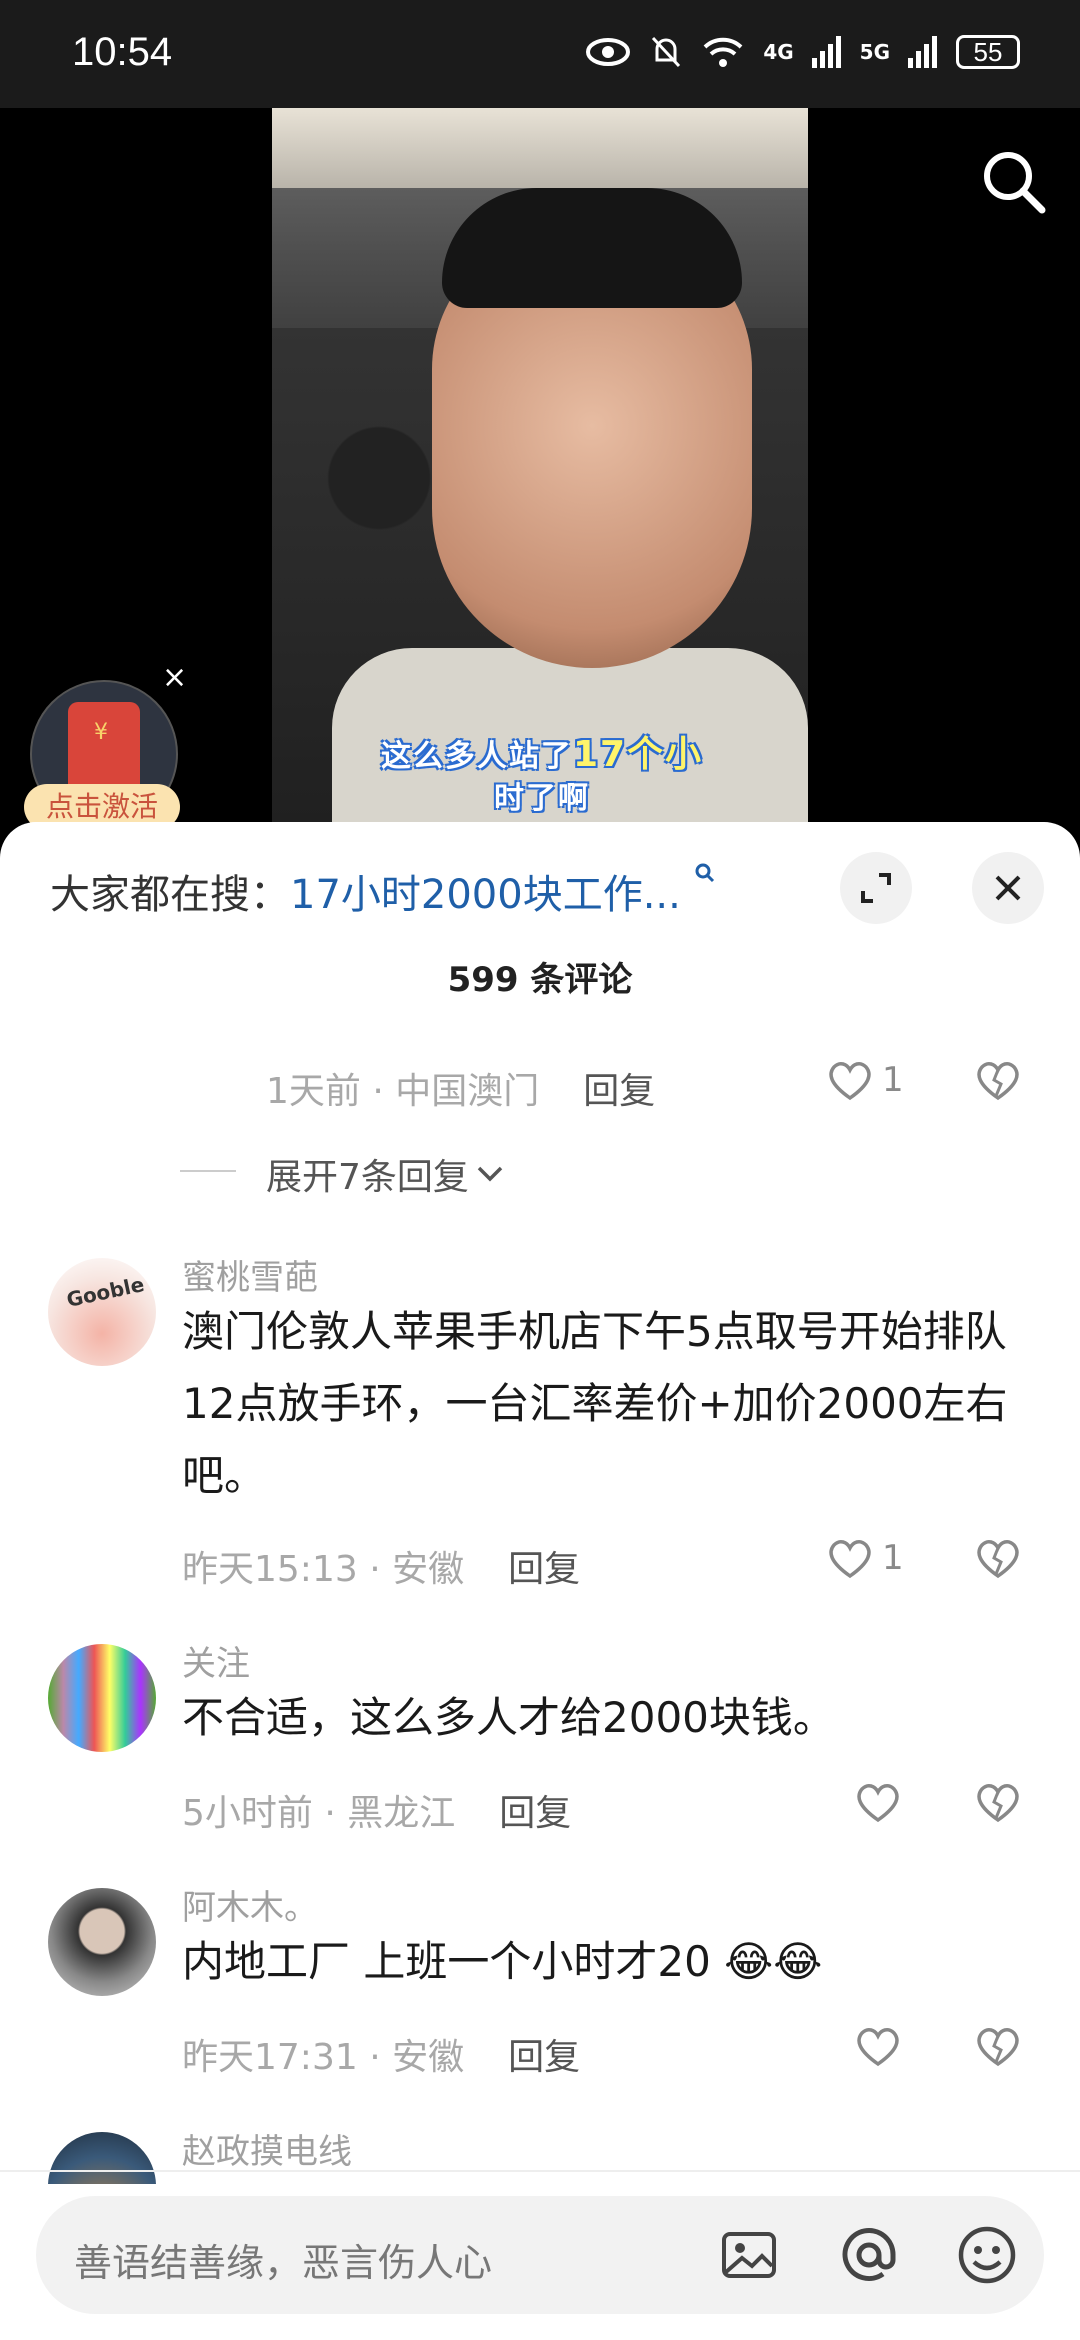 This screenshot has width=1080, height=2340. I want to click on caption-line1a: 这么多人站了, so click(476, 756).